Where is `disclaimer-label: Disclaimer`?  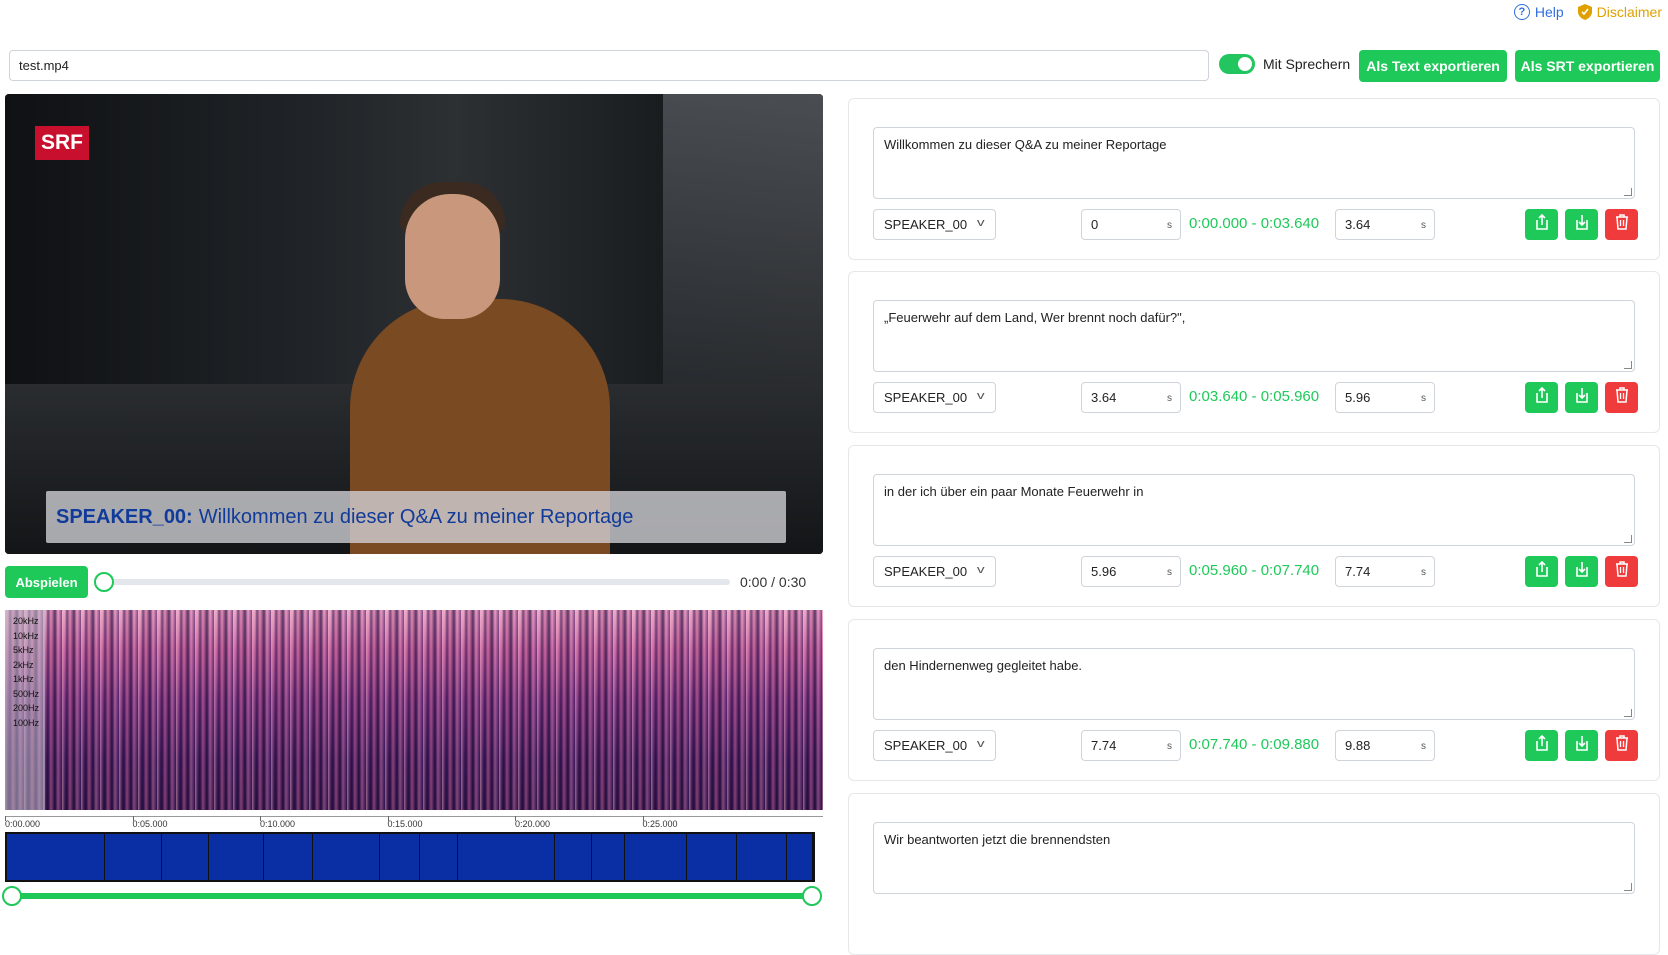
disclaimer-label: Disclaimer is located at coordinates (1629, 12).